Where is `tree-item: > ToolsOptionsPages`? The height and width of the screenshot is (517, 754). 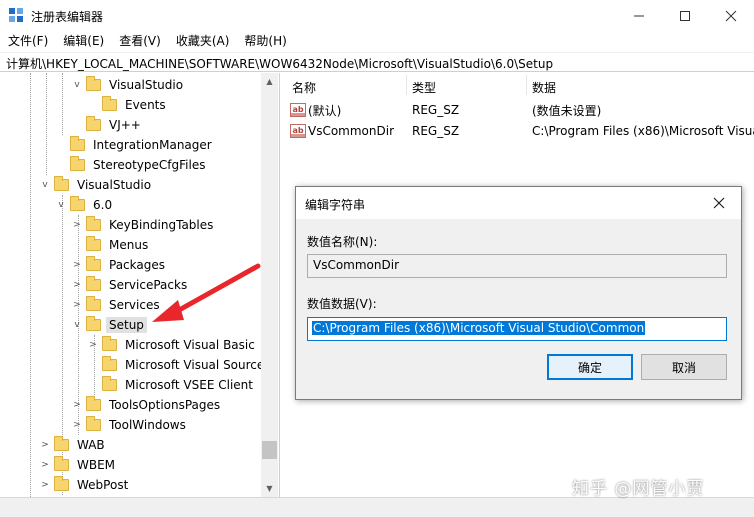
tree-item: > ToolsOptionsPages is located at coordinates (146, 405).